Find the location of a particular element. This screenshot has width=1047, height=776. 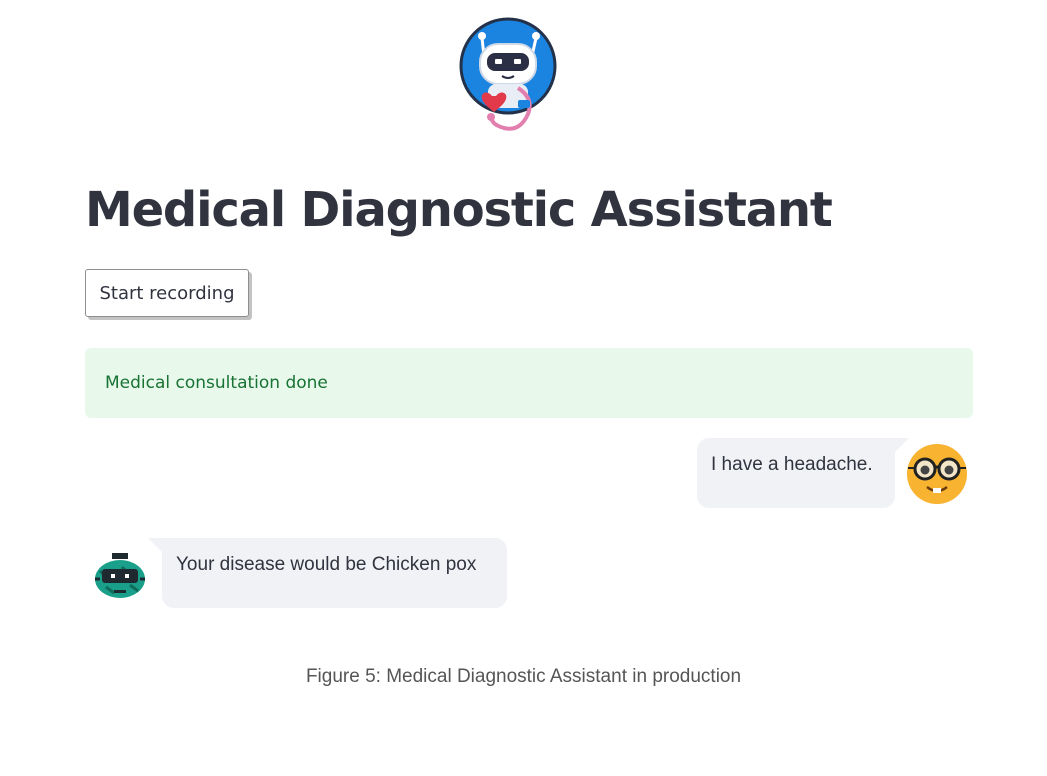

app-logo is located at coordinates (510, 75).